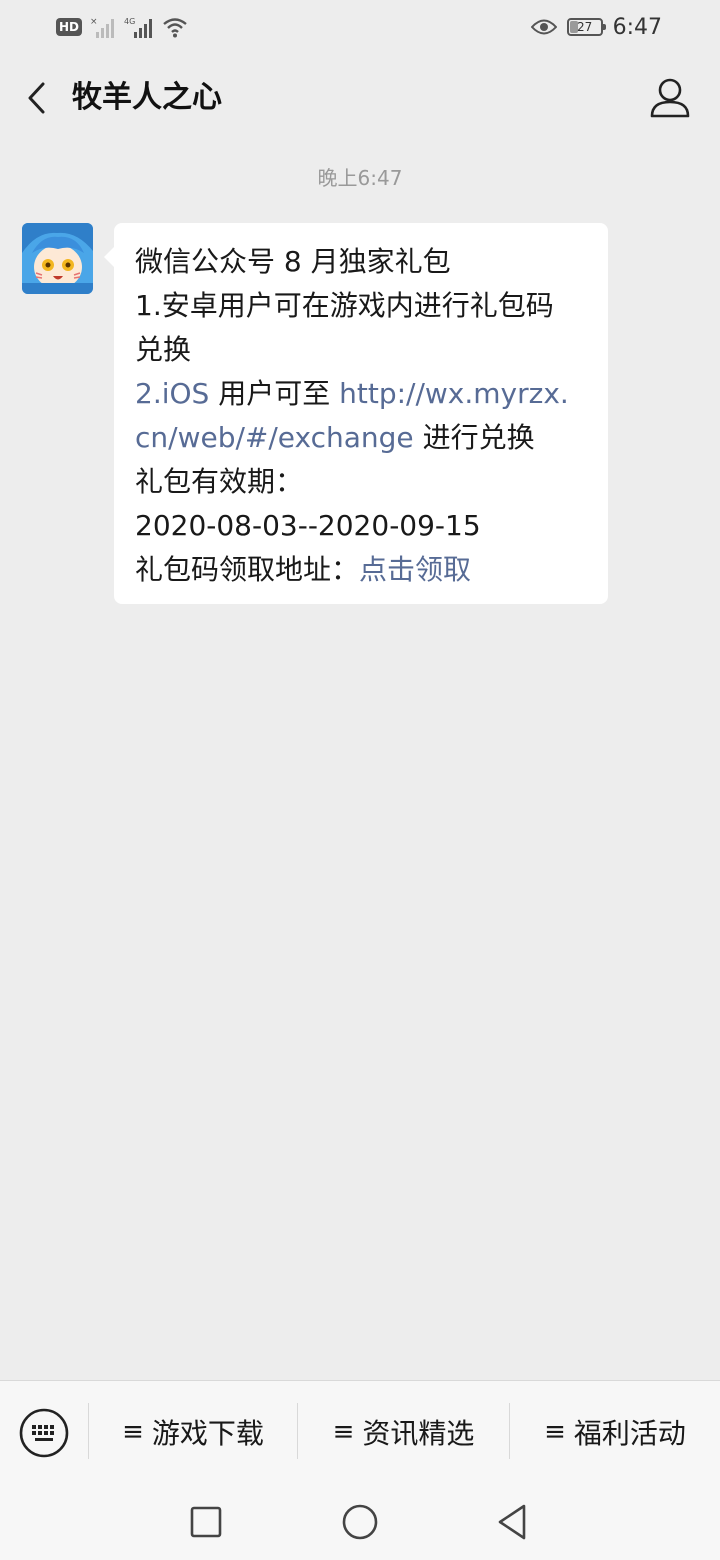 Image resolution: width=720 pixels, height=1560 pixels. I want to click on message-text: 礼包码领取地址：, so click(247, 569).